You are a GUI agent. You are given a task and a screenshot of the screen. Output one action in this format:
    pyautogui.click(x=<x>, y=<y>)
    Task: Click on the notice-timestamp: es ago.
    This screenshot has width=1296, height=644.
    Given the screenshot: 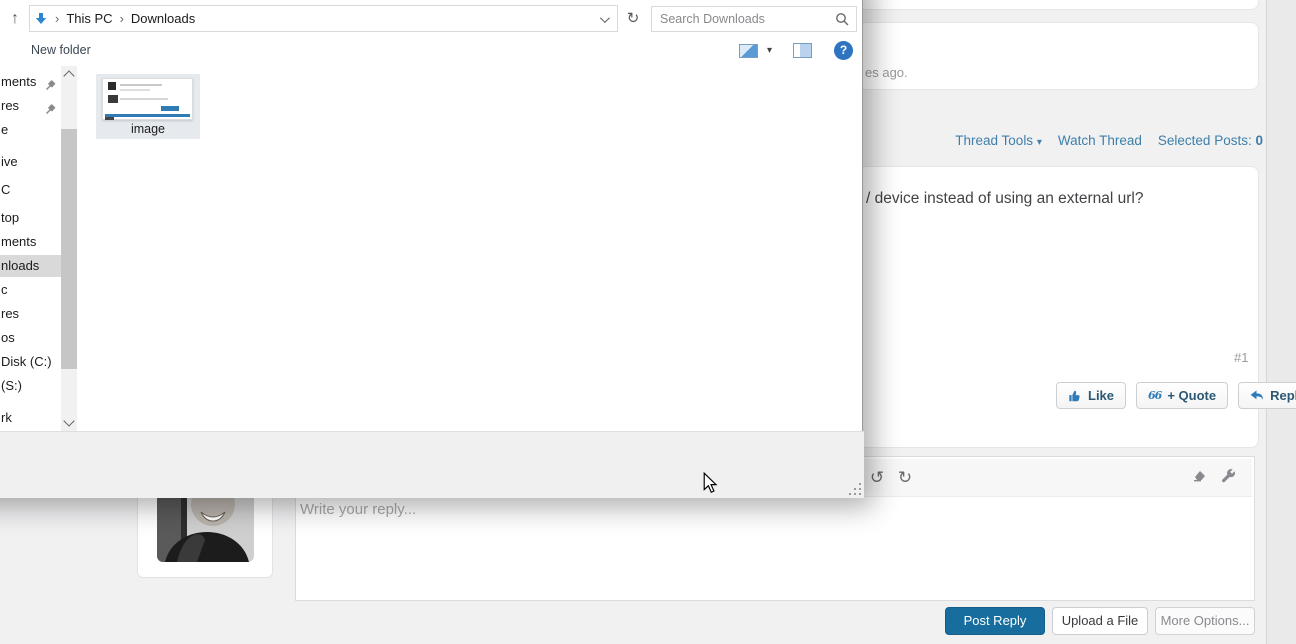 What is the action you would take?
    pyautogui.click(x=886, y=72)
    